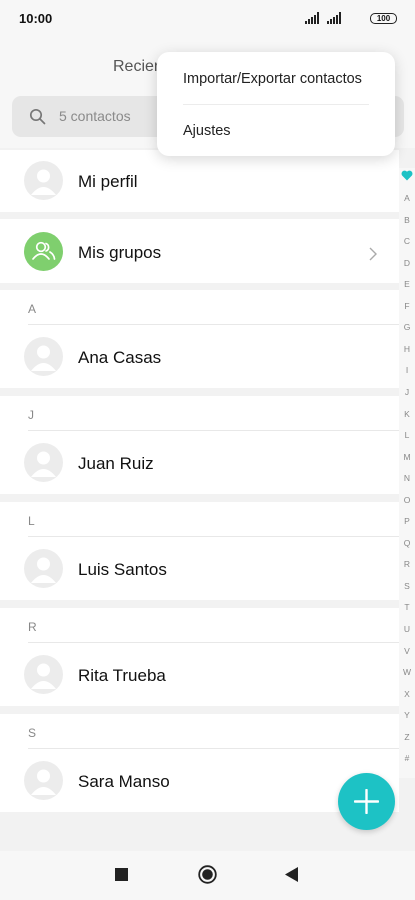 This screenshot has height=900, width=415. I want to click on my-profile-label: Mi perfil, so click(108, 181).